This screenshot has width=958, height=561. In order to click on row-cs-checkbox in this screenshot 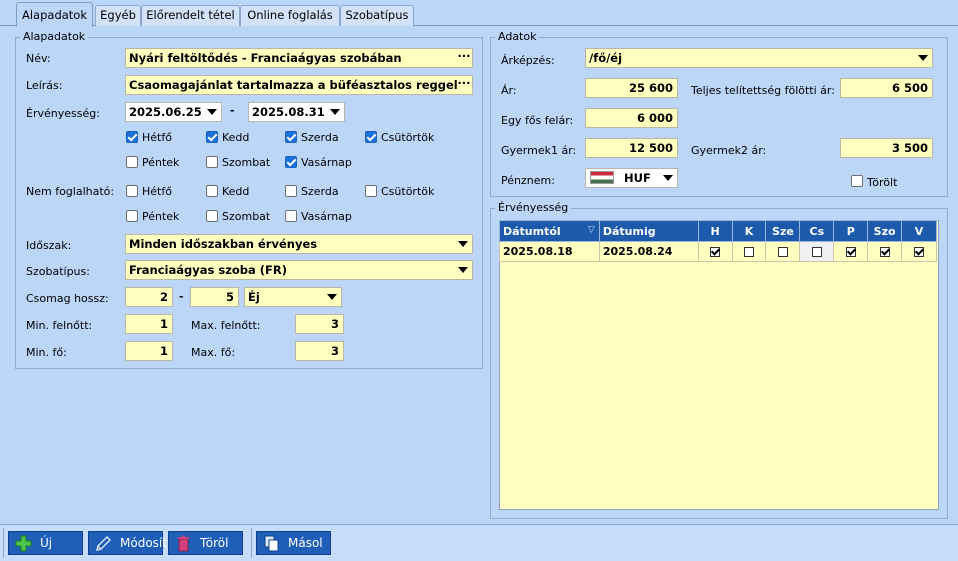, I will do `click(816, 252)`.